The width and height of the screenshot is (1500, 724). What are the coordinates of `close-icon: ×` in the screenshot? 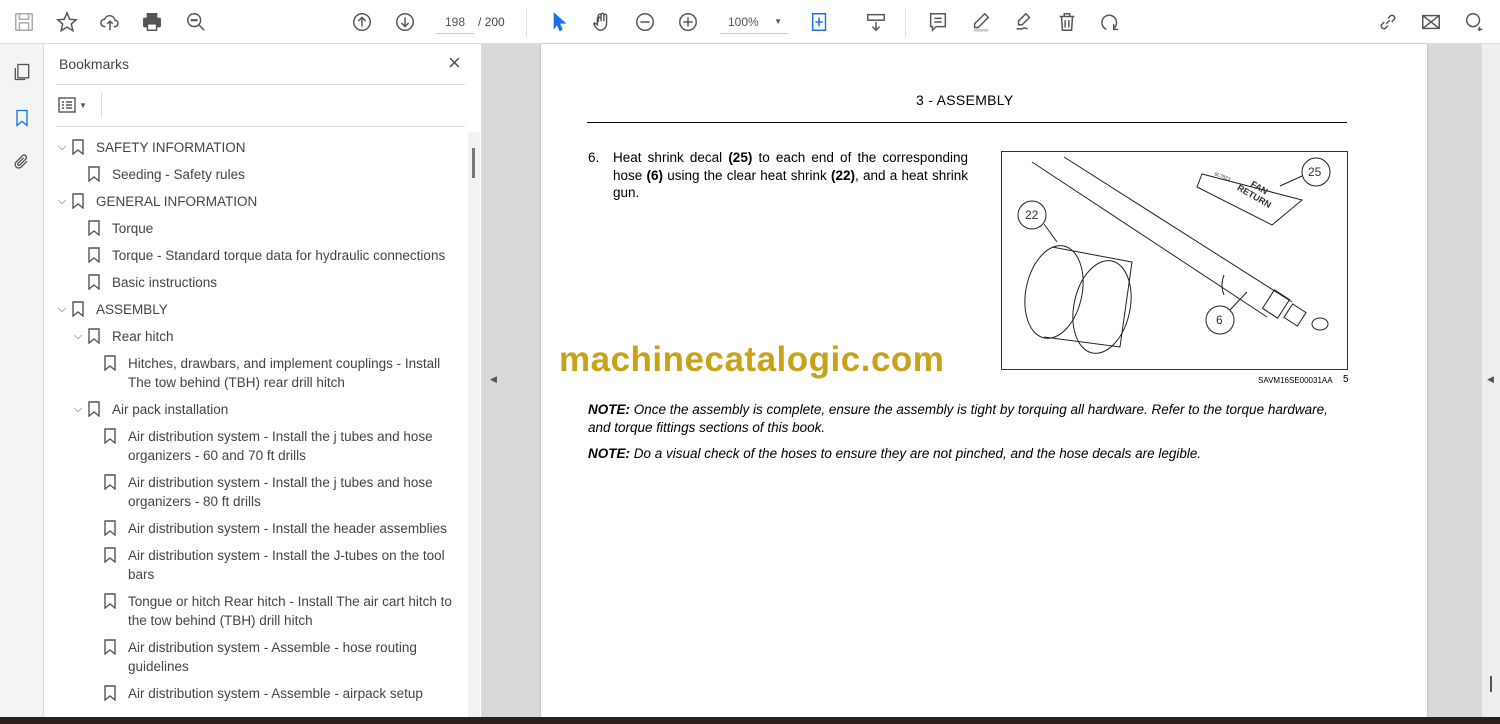 It's located at (454, 63).